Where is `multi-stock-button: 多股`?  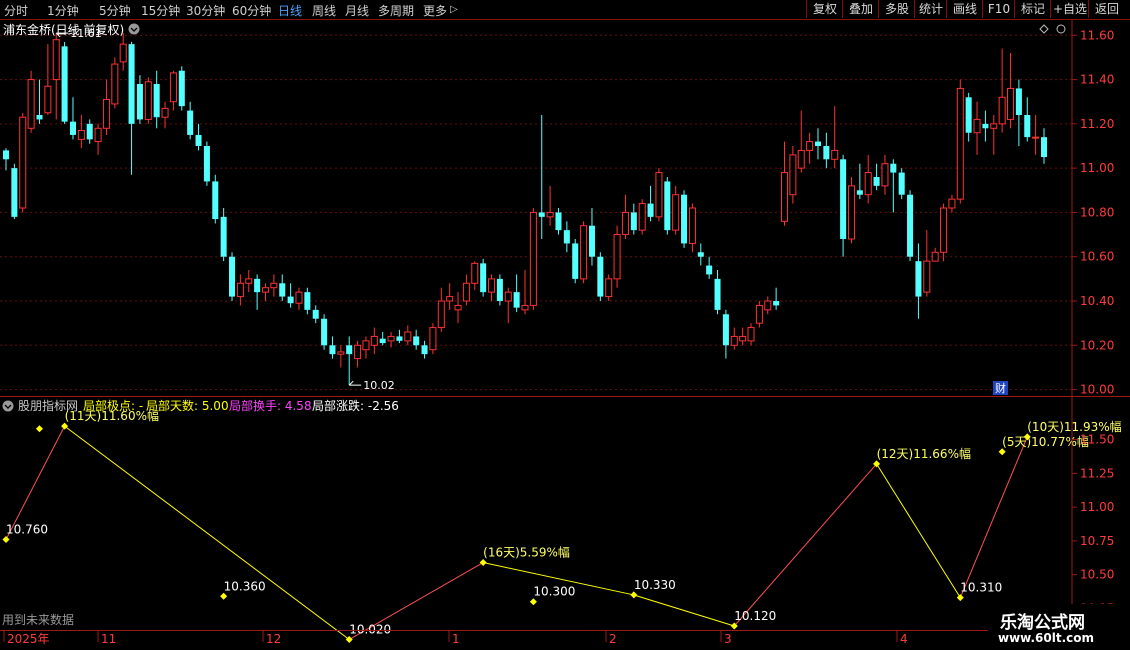 multi-stock-button: 多股 is located at coordinates (896, 9).